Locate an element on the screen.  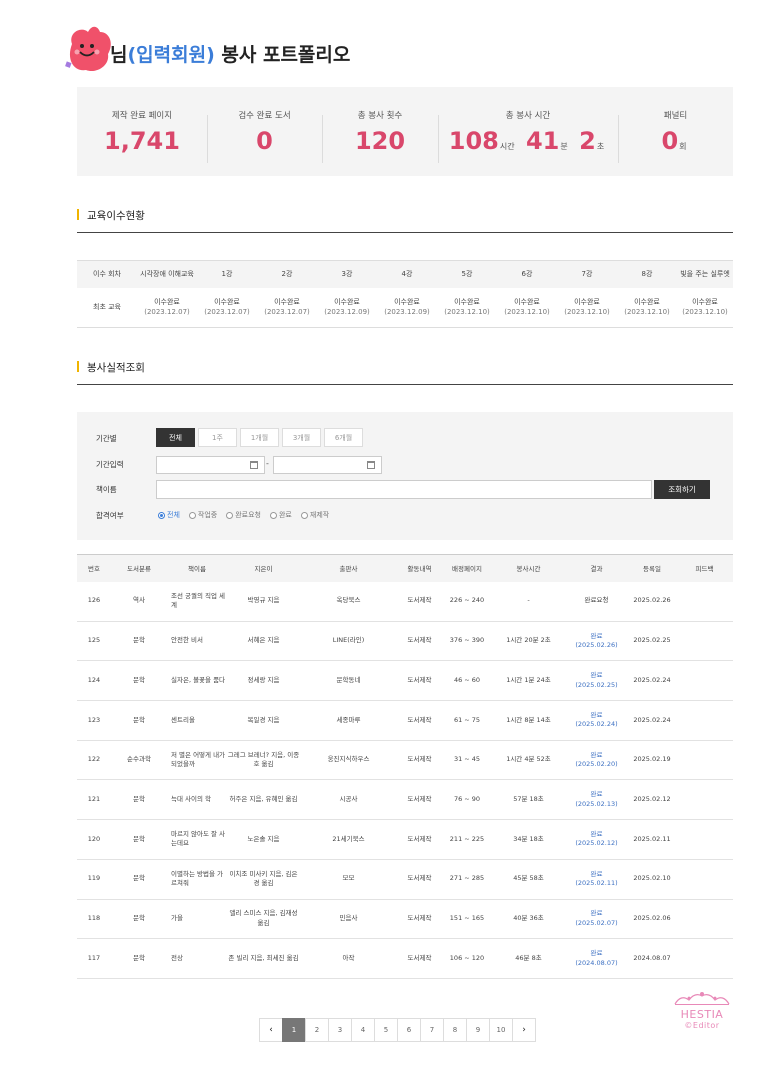
page-button-8: 8 is located at coordinates (455, 1030).